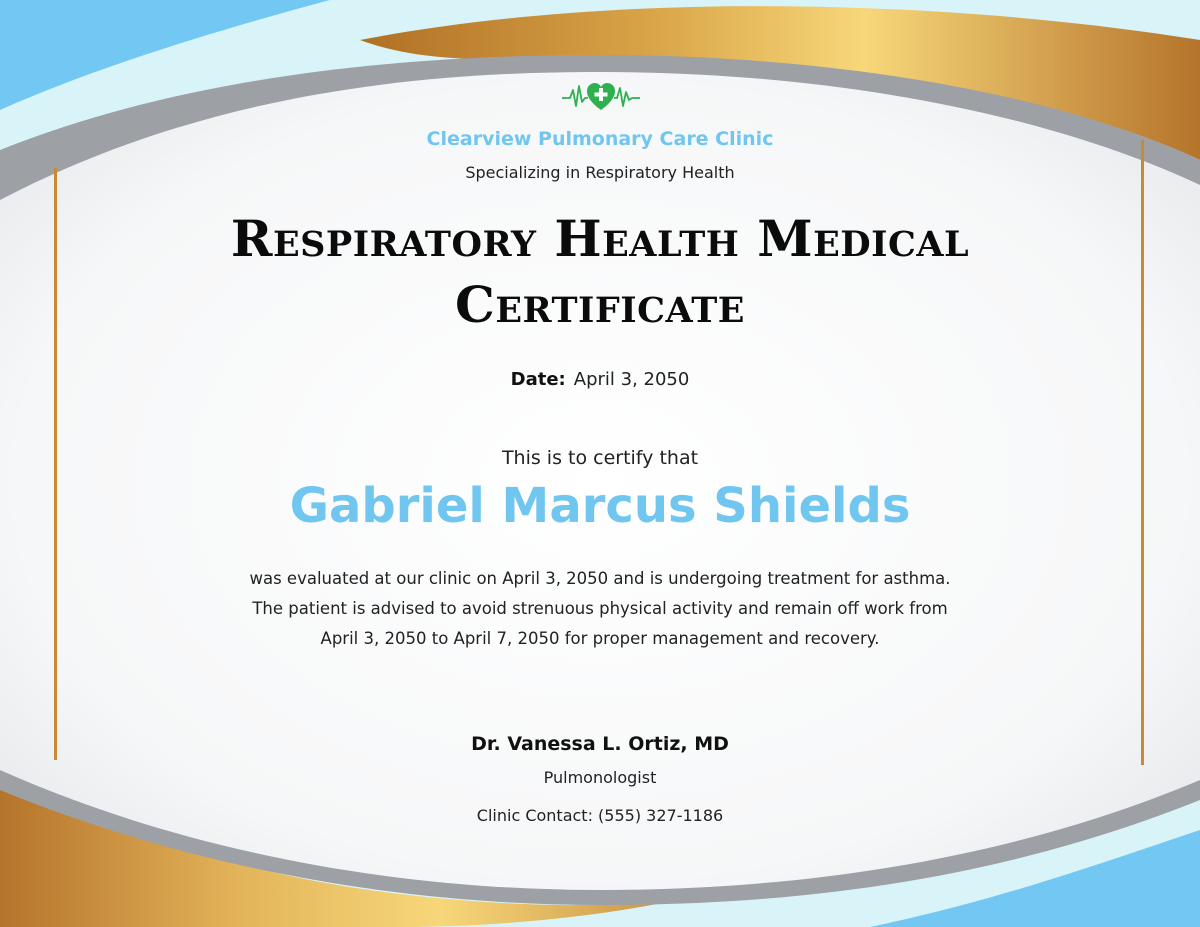  Describe the element at coordinates (631, 379) in the screenshot. I see `date-value: April 3, 2050` at that location.